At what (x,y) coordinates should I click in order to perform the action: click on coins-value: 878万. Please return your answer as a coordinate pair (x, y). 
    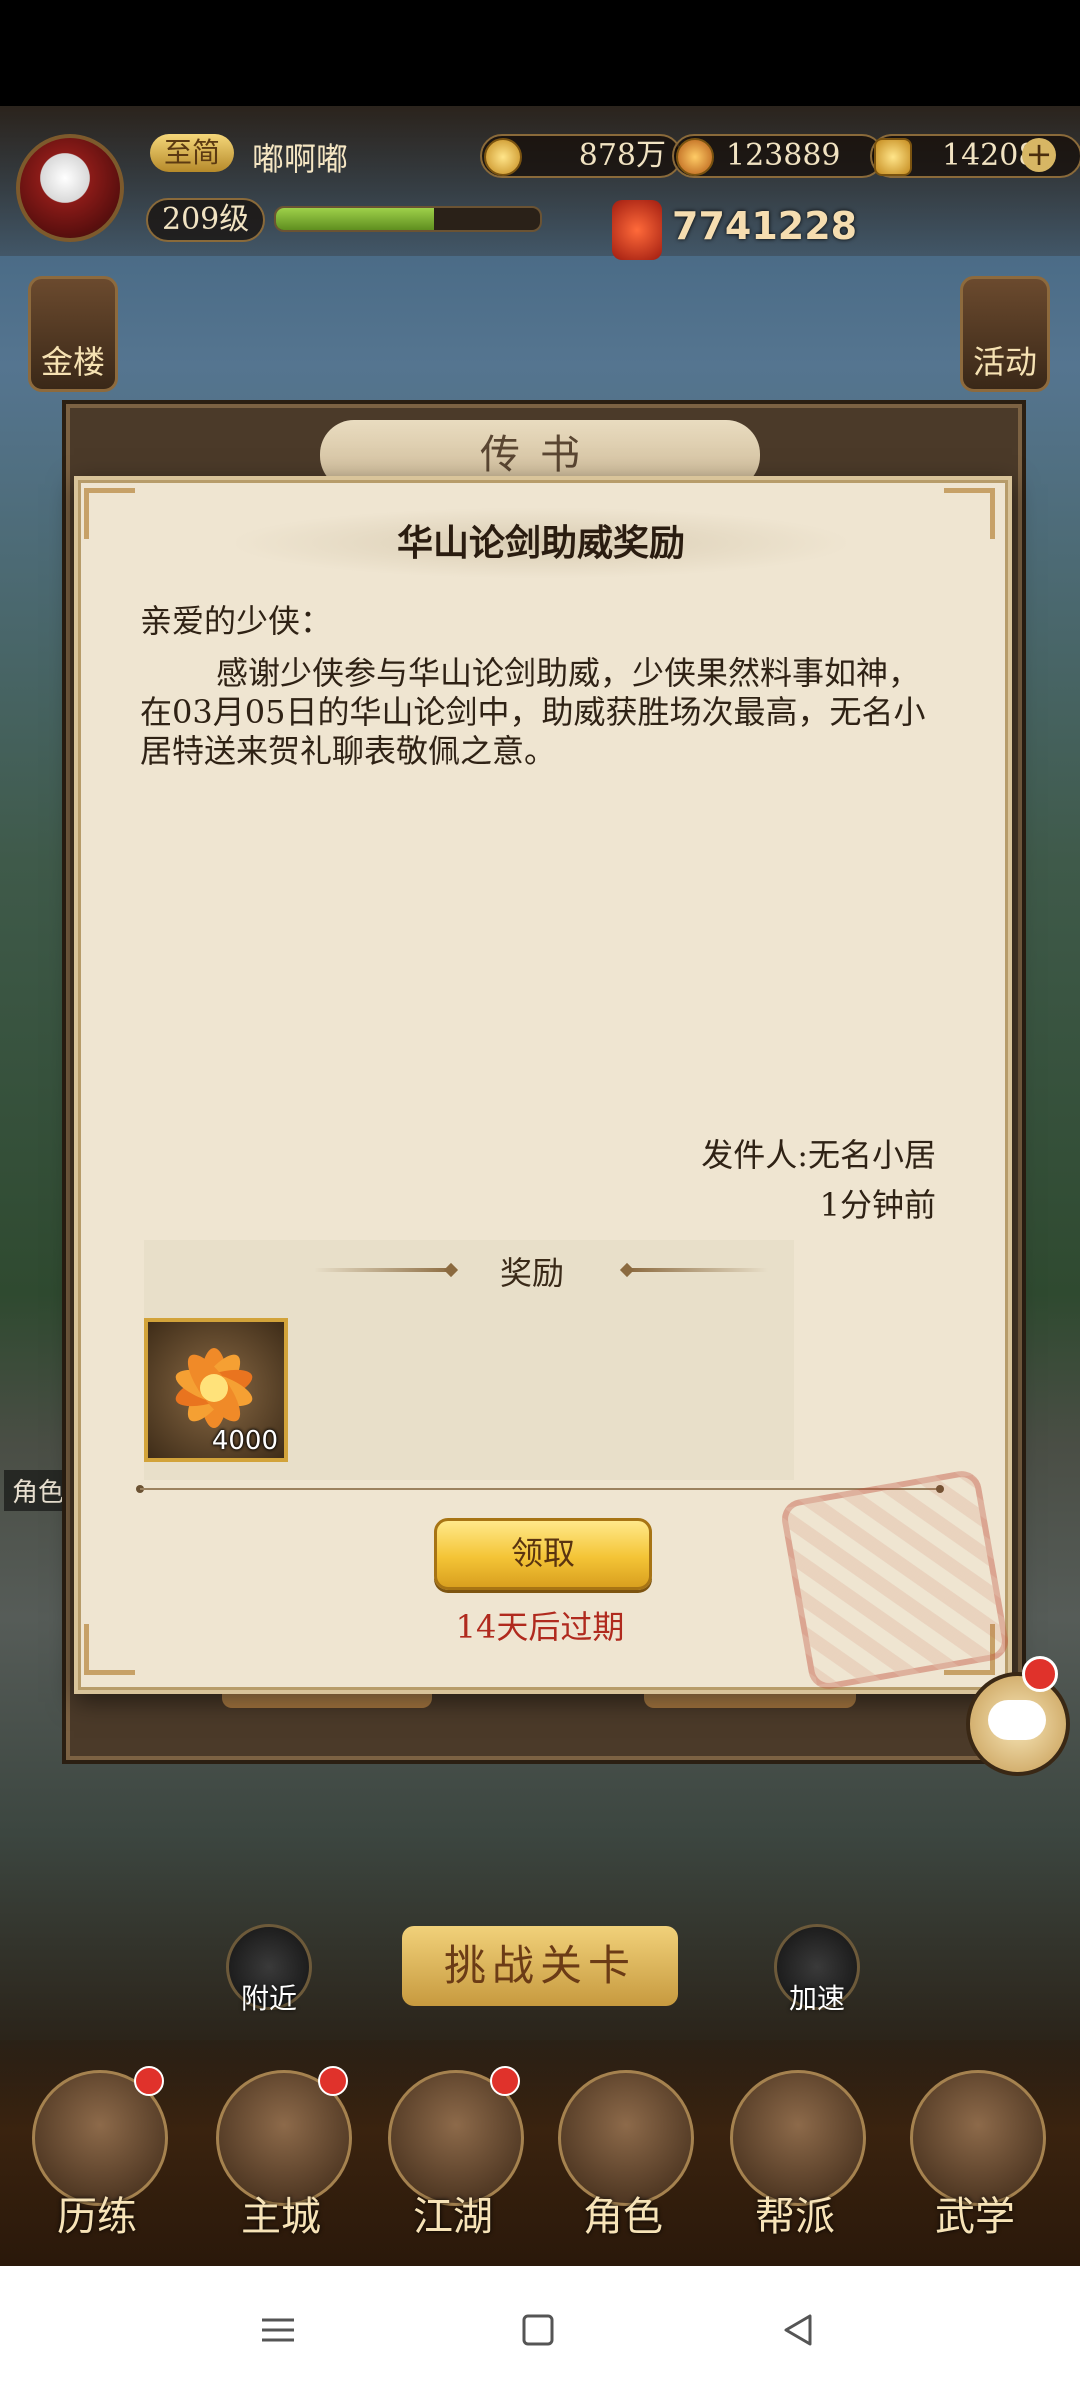
    Looking at the image, I should click on (622, 155).